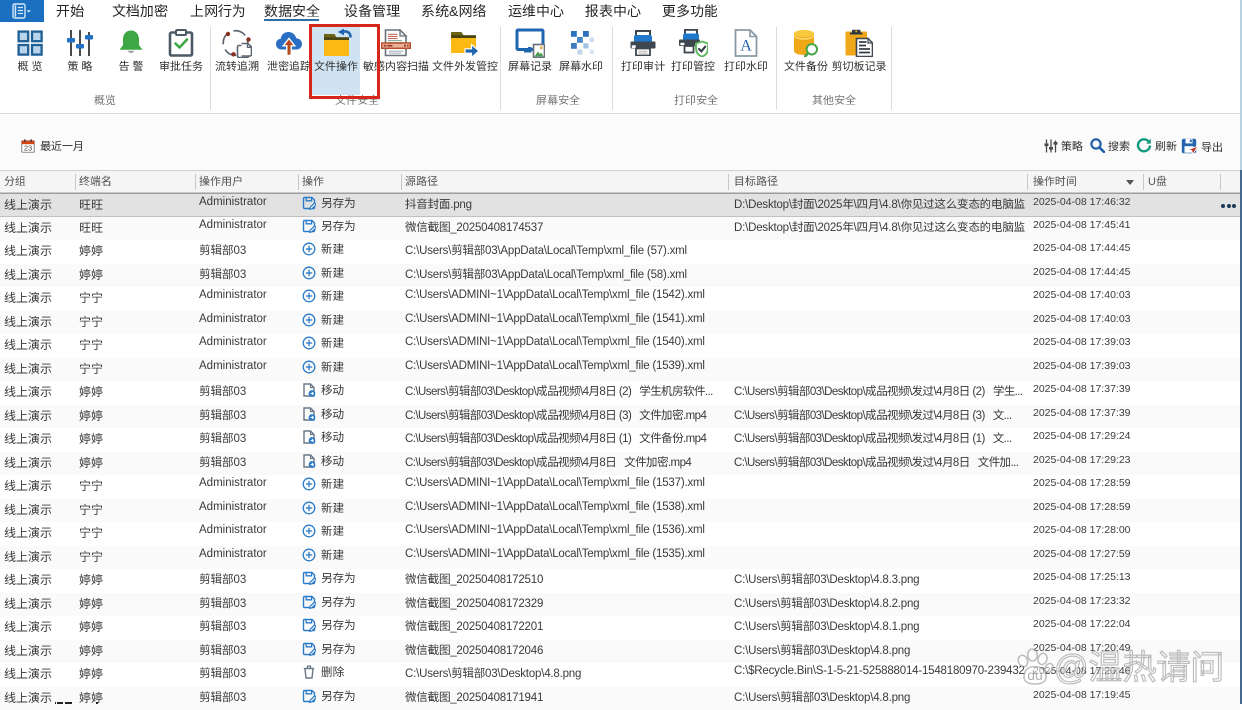  Describe the element at coordinates (746, 46) in the screenshot. I see `svg-text: A` at that location.